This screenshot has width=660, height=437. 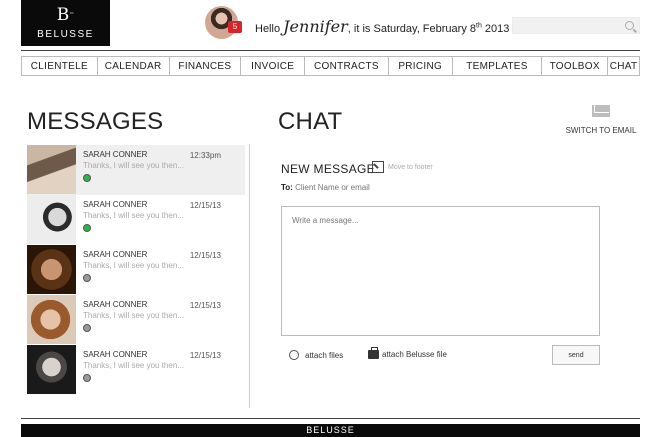 I want to click on column-divider, so click(x=249, y=276).